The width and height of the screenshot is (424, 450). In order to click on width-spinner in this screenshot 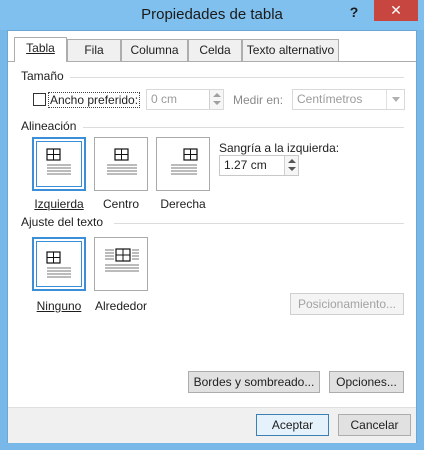, I will do `click(216, 99)`.